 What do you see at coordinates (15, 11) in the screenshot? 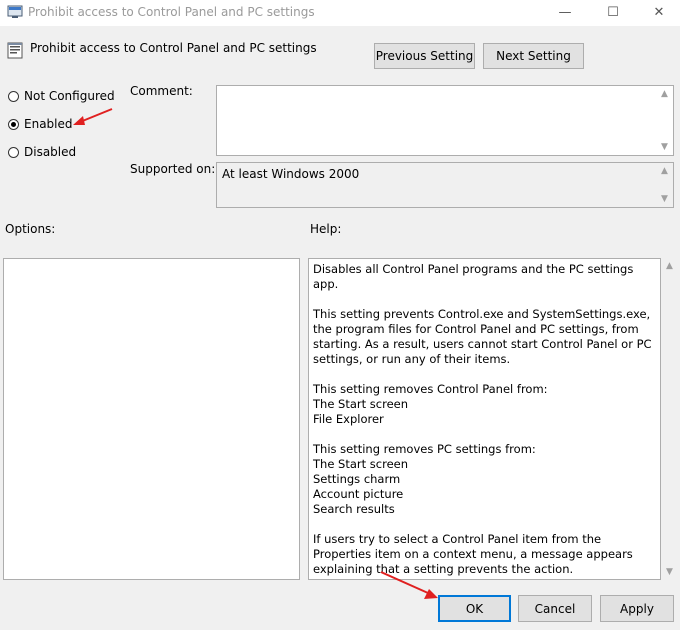
I see `policy-editor-icon` at bounding box center [15, 11].